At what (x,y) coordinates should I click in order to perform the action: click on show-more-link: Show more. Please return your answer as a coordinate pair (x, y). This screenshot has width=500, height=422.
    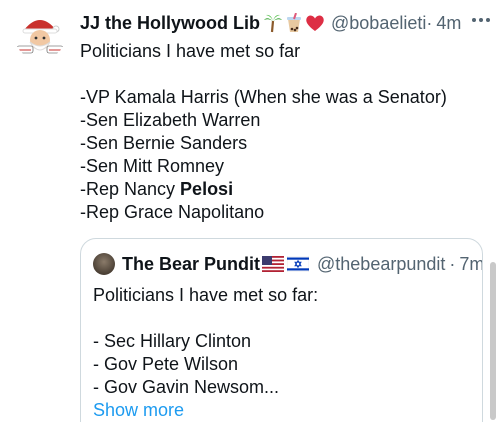
    Looking at the image, I should click on (283, 410).